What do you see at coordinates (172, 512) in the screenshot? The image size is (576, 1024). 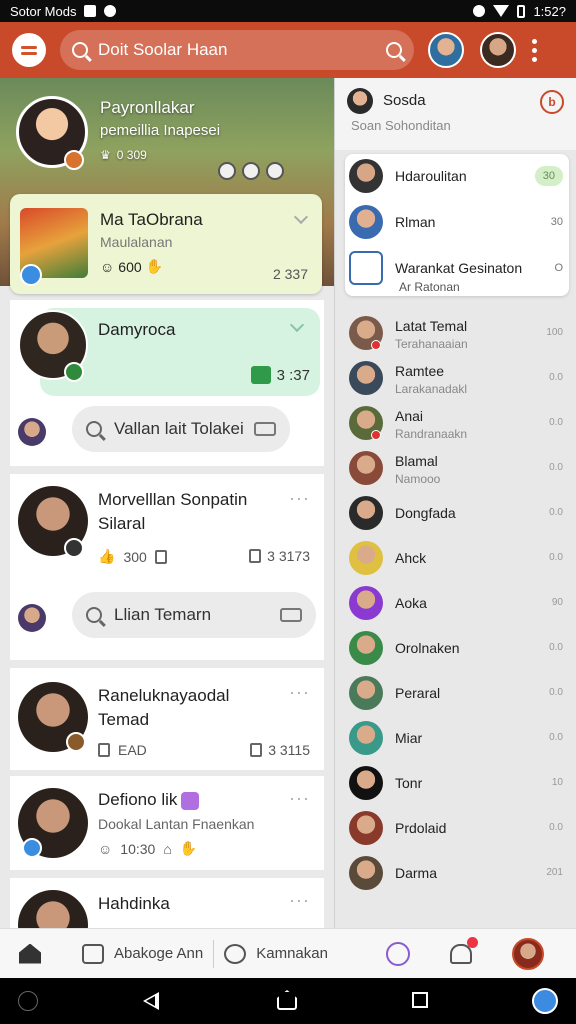 I see `post-title: Morvelllan Sonpatin Silaral` at bounding box center [172, 512].